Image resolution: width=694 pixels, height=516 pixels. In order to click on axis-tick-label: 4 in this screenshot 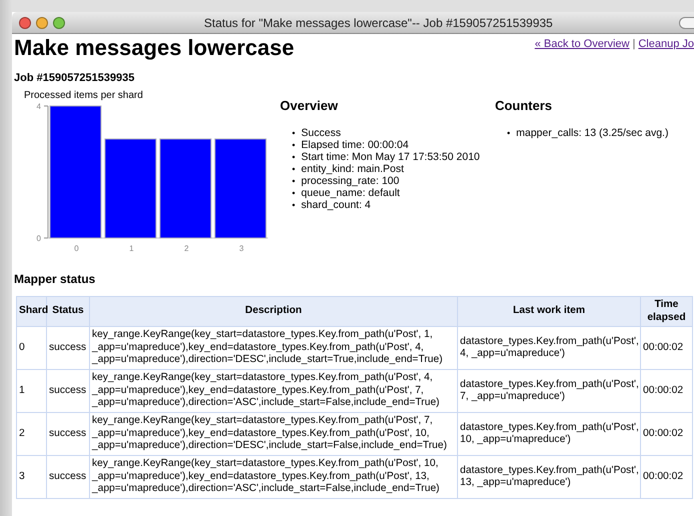, I will do `click(38, 106)`.